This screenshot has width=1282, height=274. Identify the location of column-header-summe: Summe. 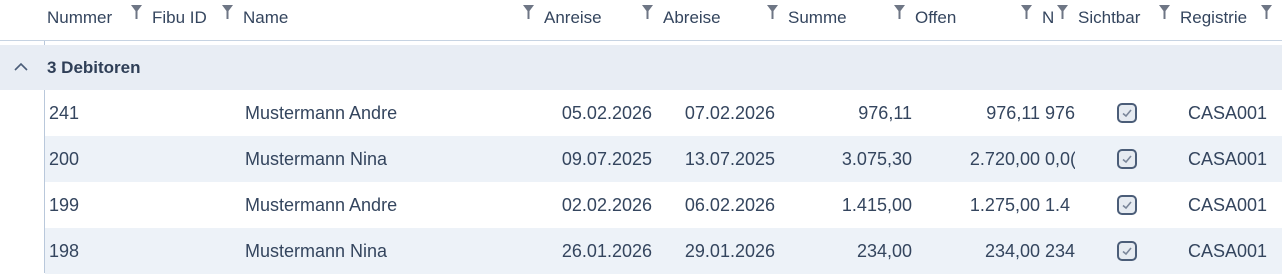
(833, 20).